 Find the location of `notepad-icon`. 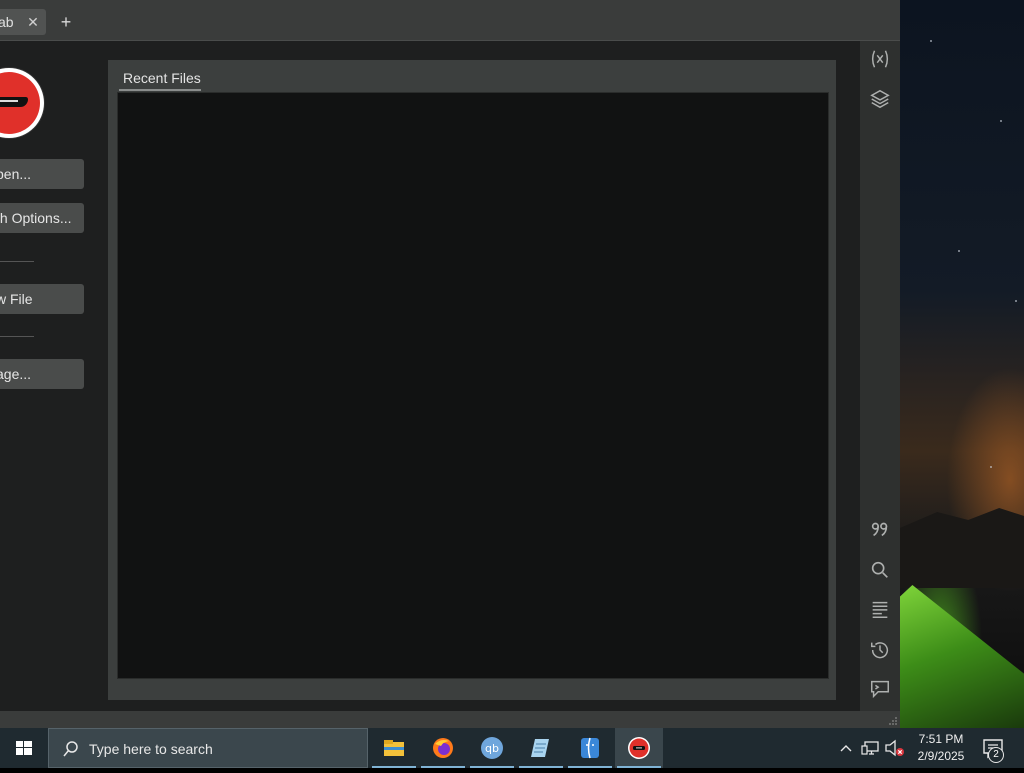

notepad-icon is located at coordinates (540, 748).